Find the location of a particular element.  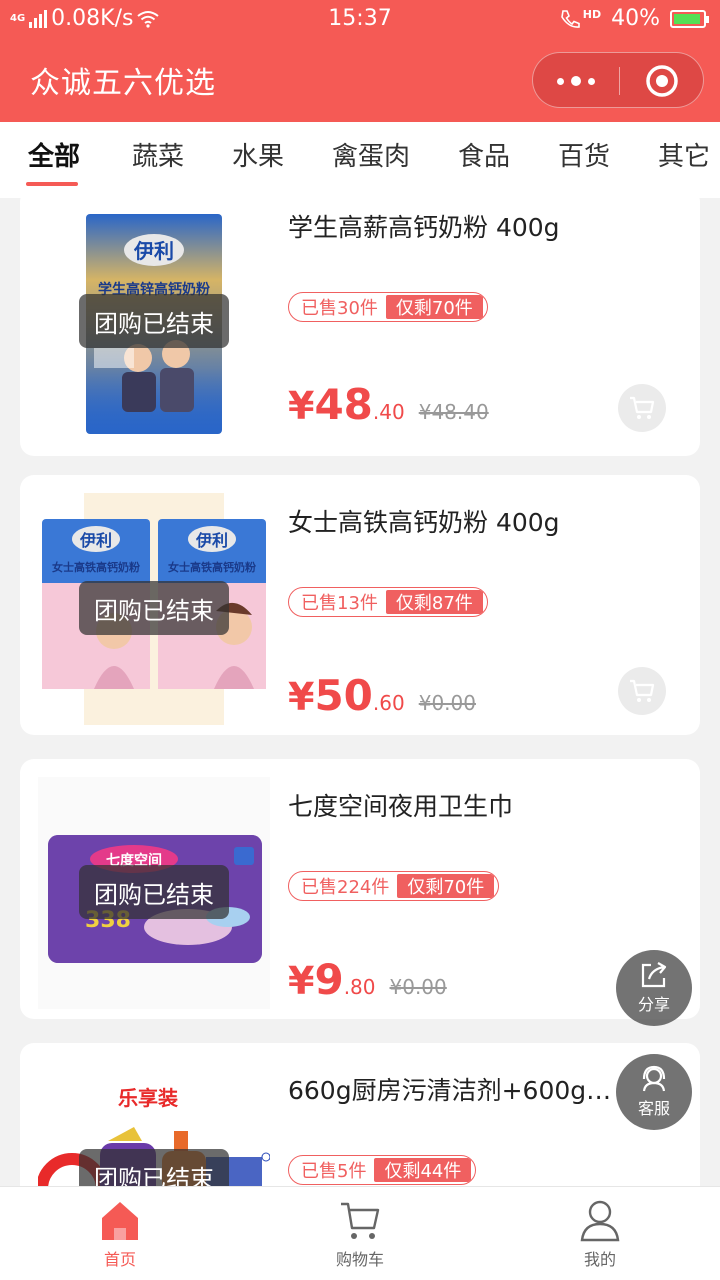

page-title: 众诚五六优选 is located at coordinates (123, 83).